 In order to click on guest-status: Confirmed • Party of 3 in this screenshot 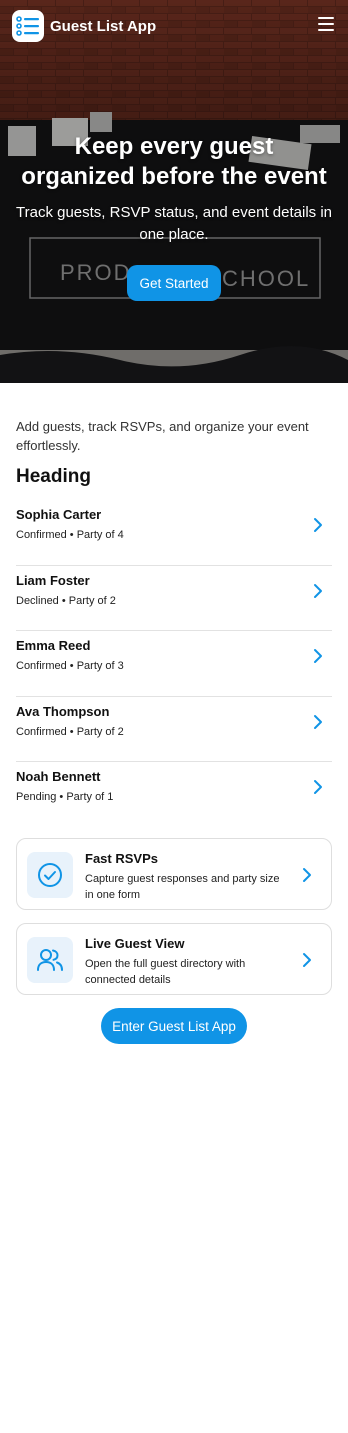, I will do `click(70, 666)`.